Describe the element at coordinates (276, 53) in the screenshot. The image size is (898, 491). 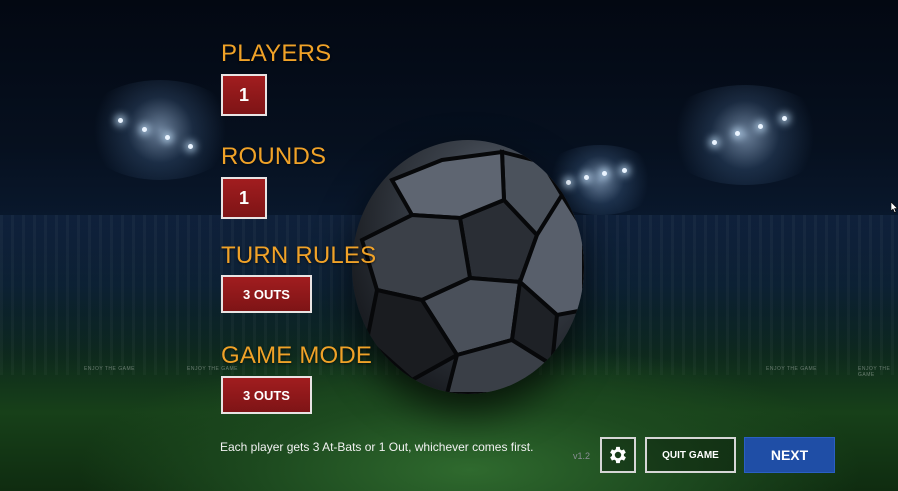
I see `players-label: PLAYERS` at that location.